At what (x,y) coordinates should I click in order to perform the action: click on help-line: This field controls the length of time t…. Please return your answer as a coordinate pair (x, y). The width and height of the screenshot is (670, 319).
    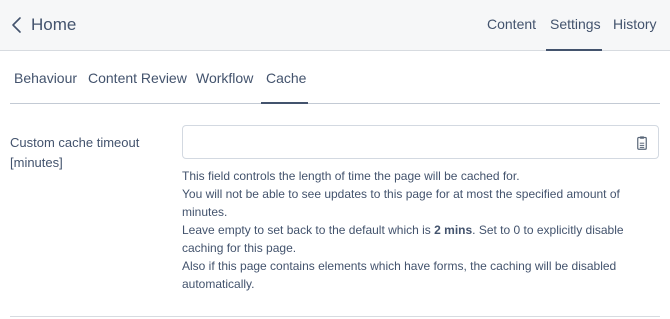
    Looking at the image, I should click on (351, 176).